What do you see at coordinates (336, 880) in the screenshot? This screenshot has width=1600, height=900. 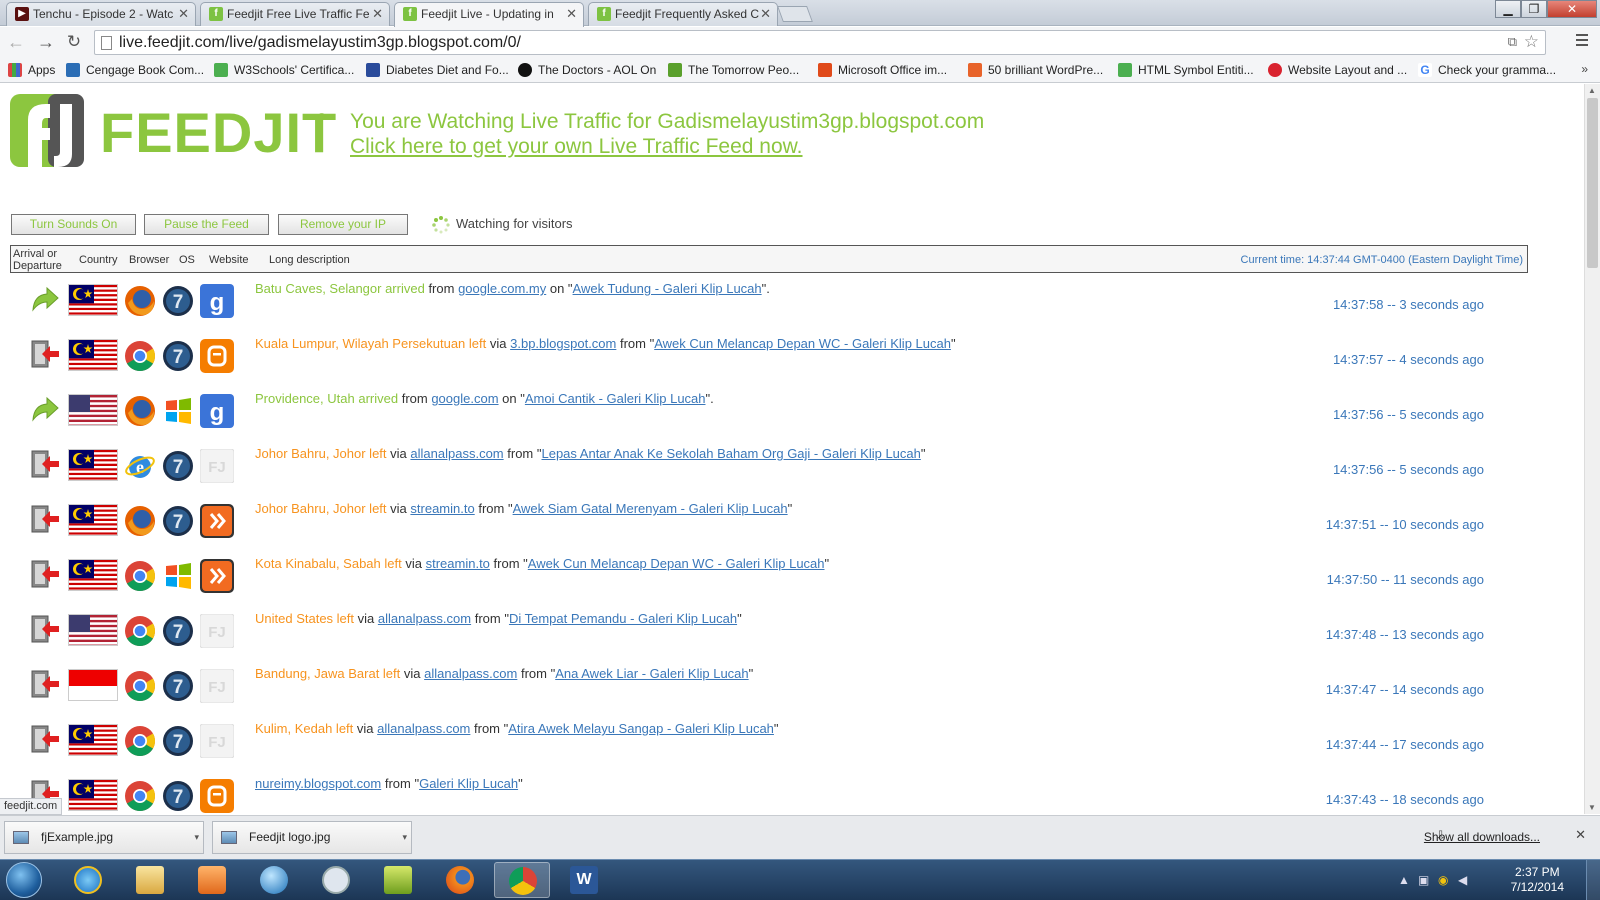 I see `taskbar-hp` at bounding box center [336, 880].